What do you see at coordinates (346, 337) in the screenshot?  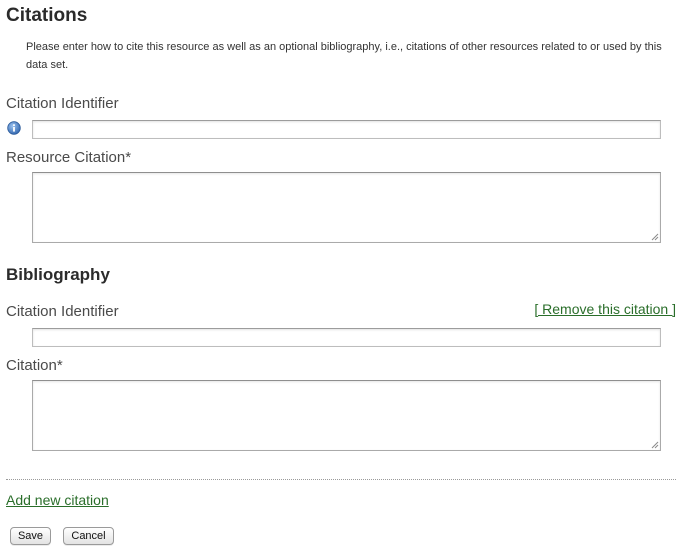 I see `bibliography-citation-identifier-input` at bounding box center [346, 337].